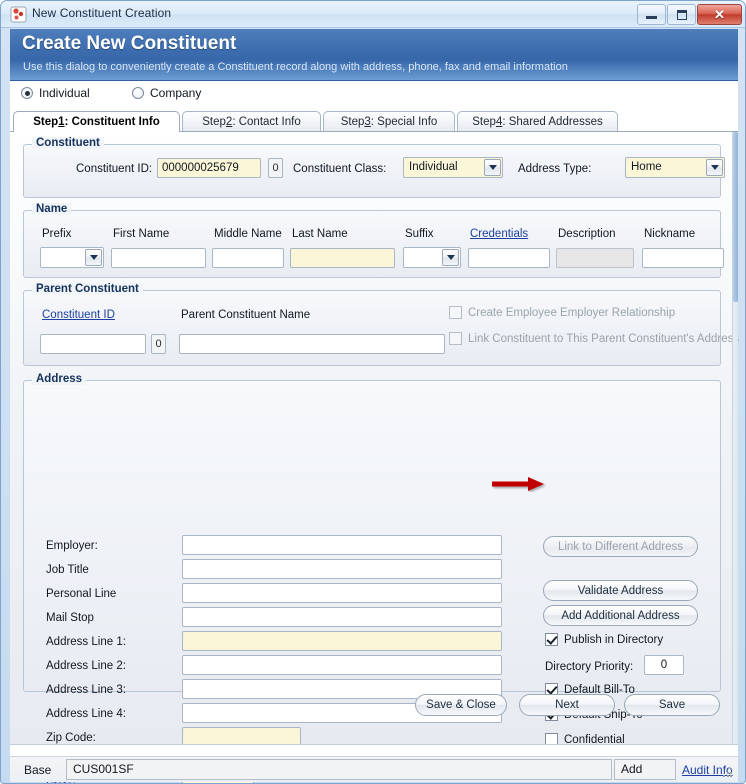  Describe the element at coordinates (52, 209) in the screenshot. I see `name-group-legend: Name` at that location.